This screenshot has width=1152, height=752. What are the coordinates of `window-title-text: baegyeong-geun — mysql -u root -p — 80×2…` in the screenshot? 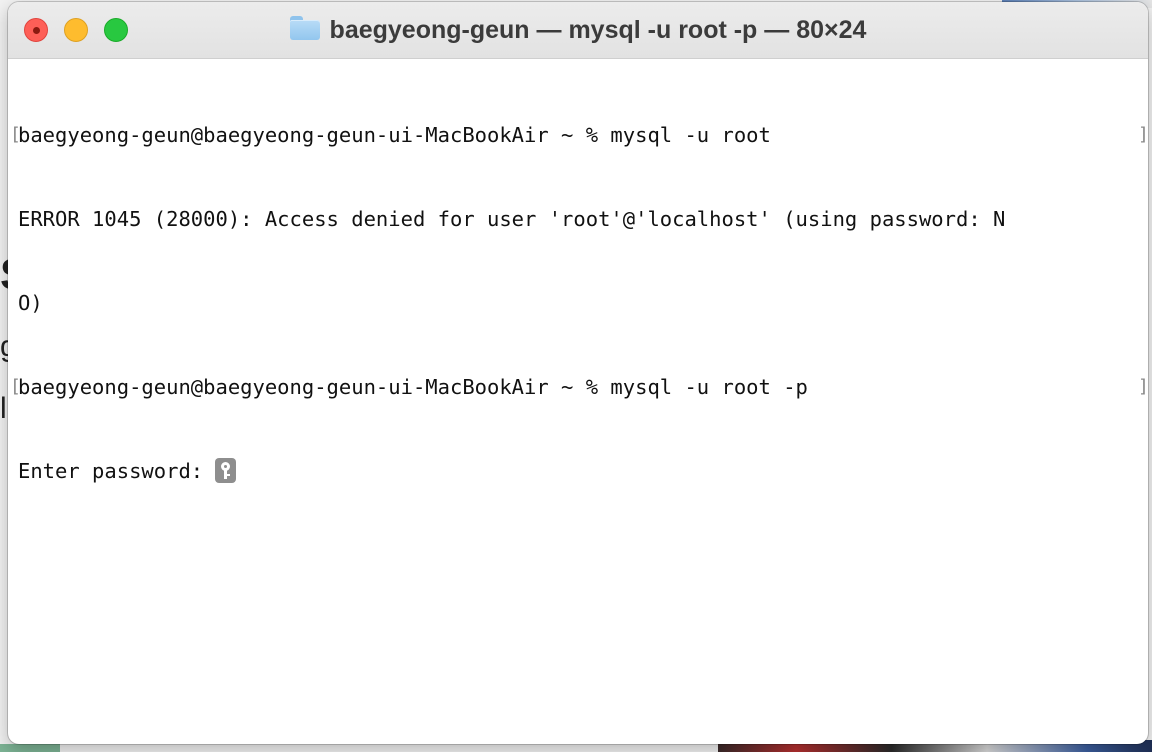 It's located at (598, 29).